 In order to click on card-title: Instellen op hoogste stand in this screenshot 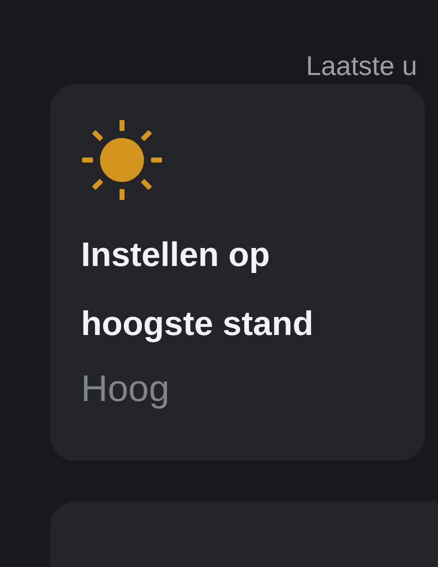, I will do `click(197, 290)`.